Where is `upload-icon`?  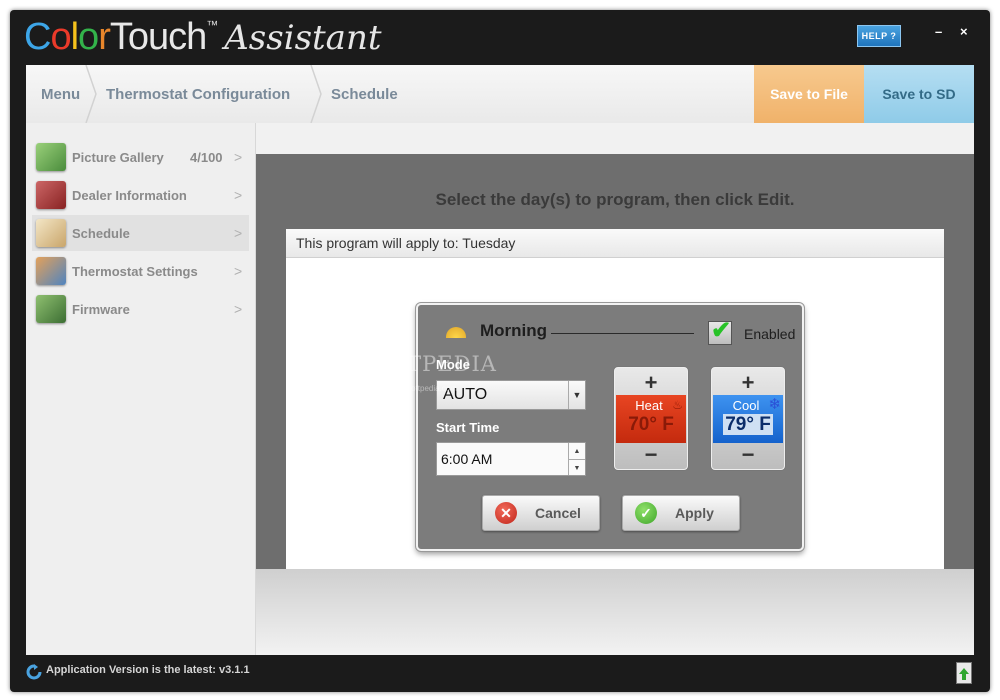 upload-icon is located at coordinates (964, 673).